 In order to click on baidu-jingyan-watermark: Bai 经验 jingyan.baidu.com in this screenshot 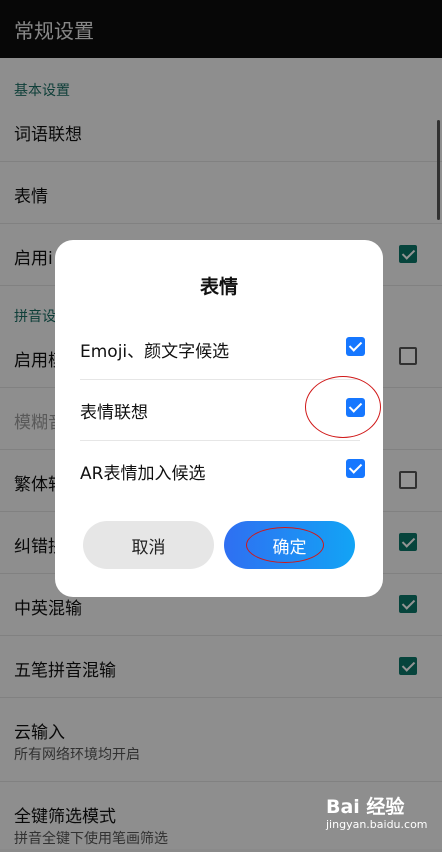, I will do `click(377, 815)`.